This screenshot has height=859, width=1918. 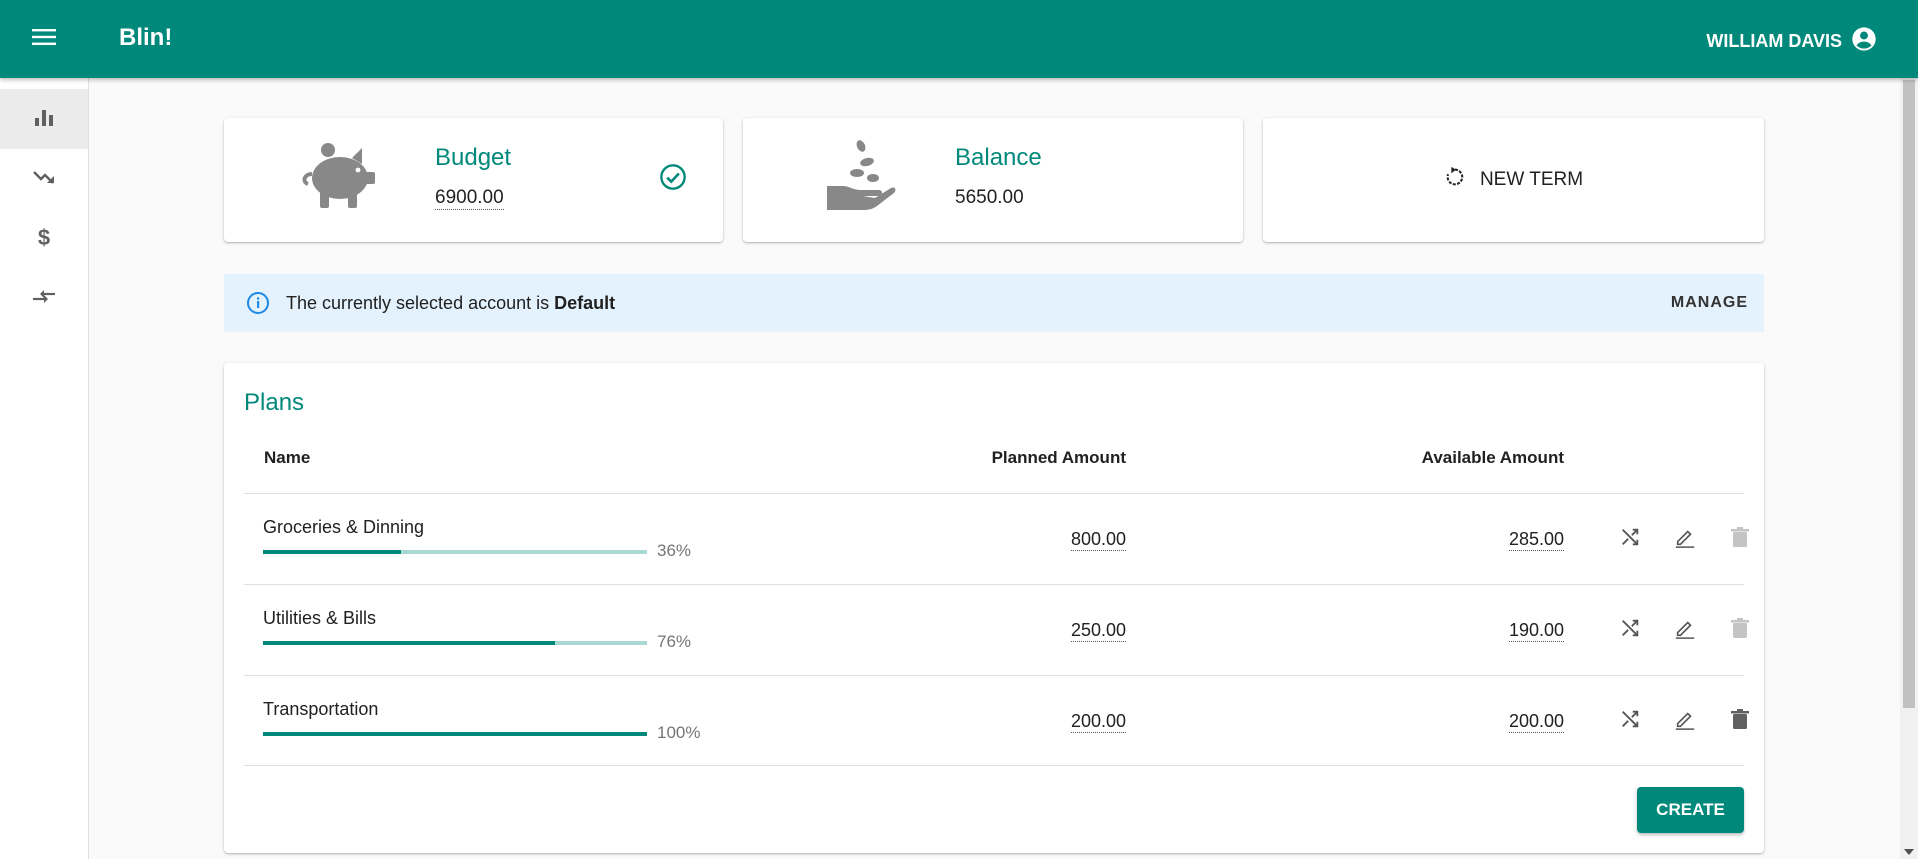 What do you see at coordinates (344, 527) in the screenshot?
I see `plan-name: Groceries & Dinning` at bounding box center [344, 527].